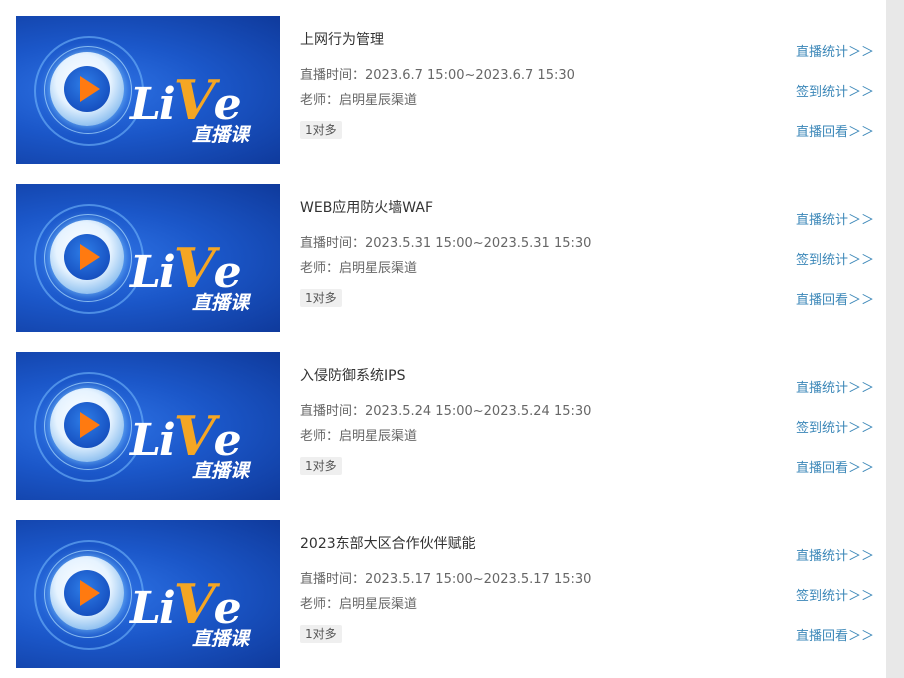 The image size is (904, 678). What do you see at coordinates (478, 579) in the screenshot?
I see `time-value: 2023.5.17 15:00~2023.5.17 15:30` at bounding box center [478, 579].